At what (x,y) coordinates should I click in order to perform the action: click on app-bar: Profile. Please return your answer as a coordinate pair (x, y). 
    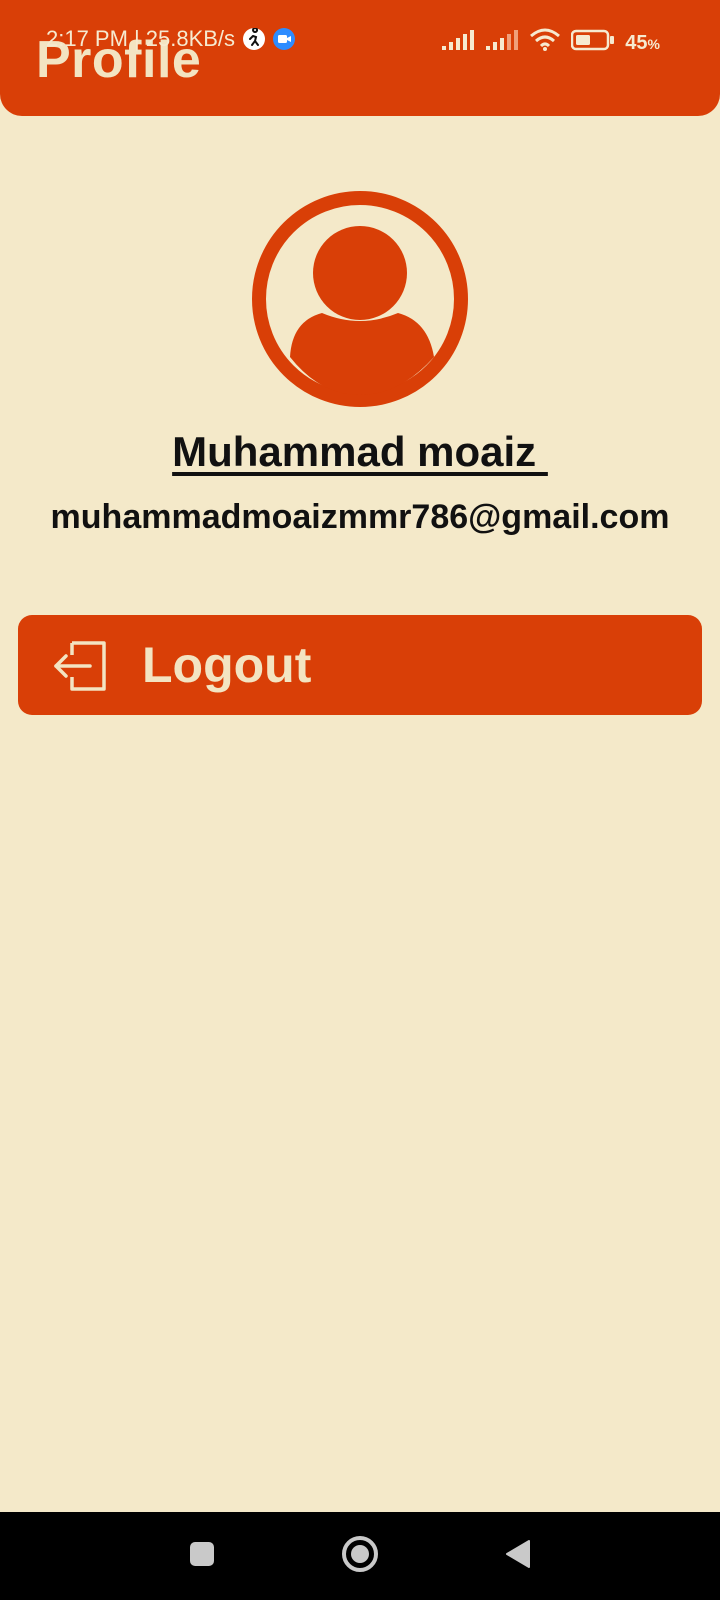
    Looking at the image, I should click on (360, 58).